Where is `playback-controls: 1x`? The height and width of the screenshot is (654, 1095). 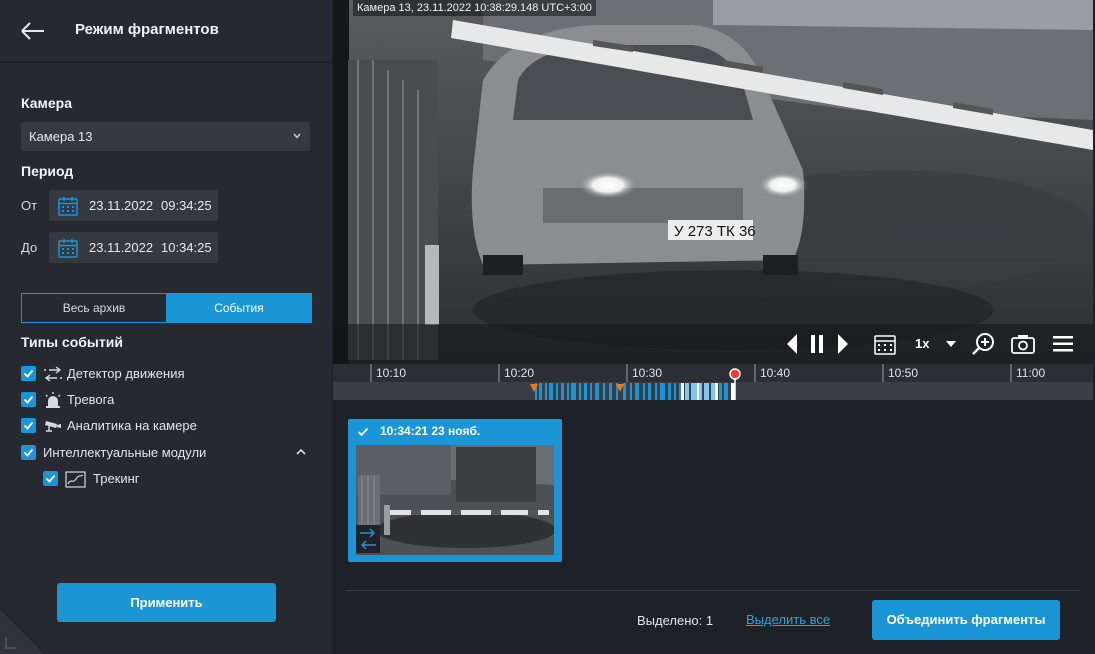 playback-controls: 1x is located at coordinates (713, 344).